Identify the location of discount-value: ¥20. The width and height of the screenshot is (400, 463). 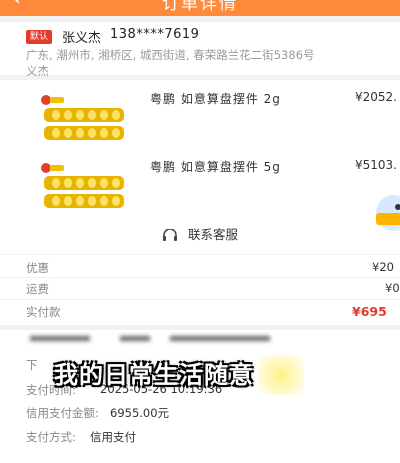
(383, 267).